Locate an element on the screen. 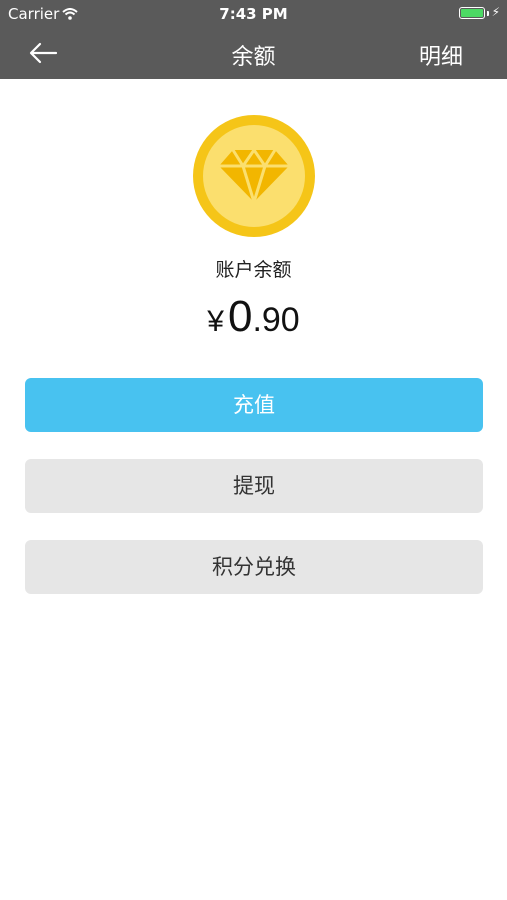 This screenshot has width=507, height=900. amount-integer: 0 is located at coordinates (240, 316).